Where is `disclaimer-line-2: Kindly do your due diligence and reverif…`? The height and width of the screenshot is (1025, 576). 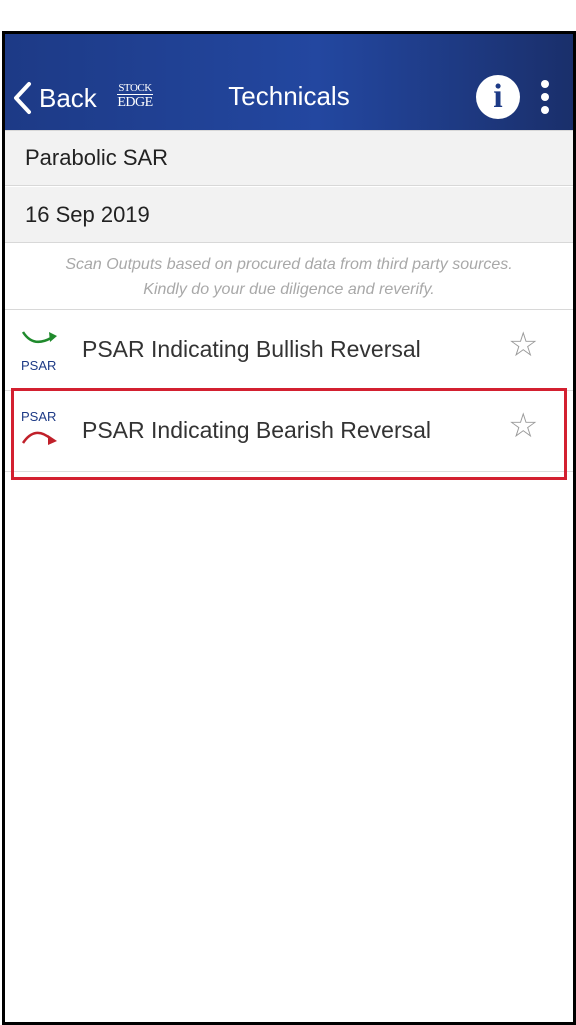 disclaimer-line-2: Kindly do your due diligence and reverif… is located at coordinates (289, 289).